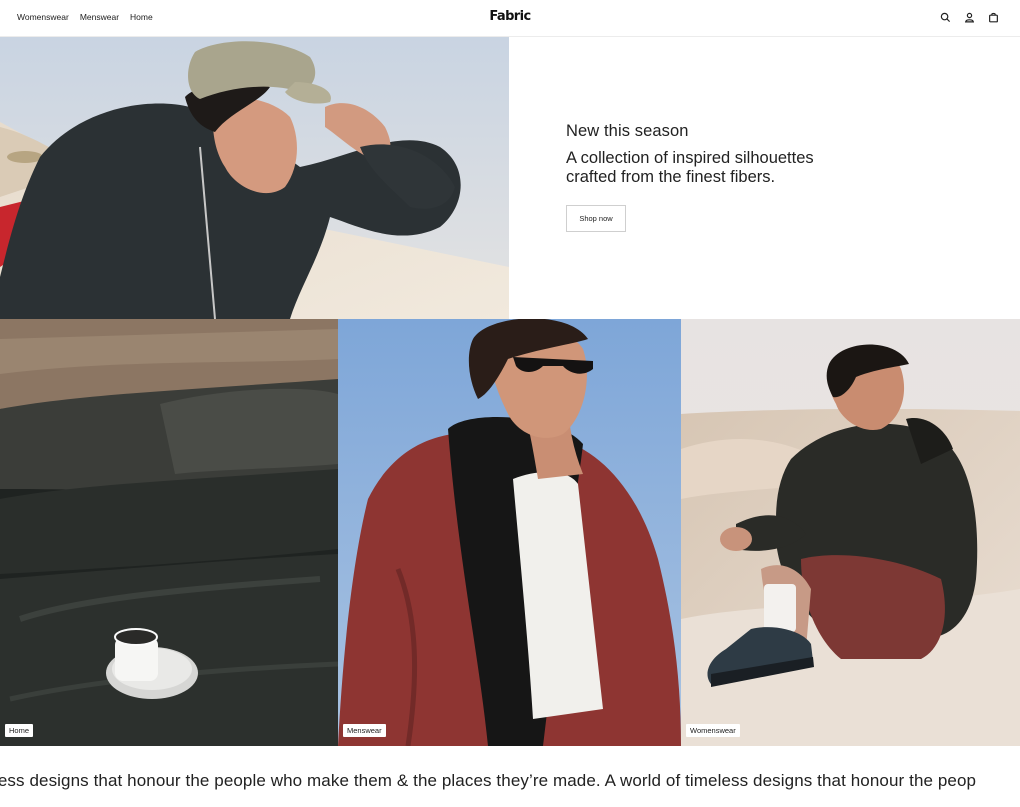 Image resolution: width=1020 pixels, height=807 pixels. What do you see at coordinates (99, 17) in the screenshot?
I see `nav-link-menswear: Menswear` at bounding box center [99, 17].